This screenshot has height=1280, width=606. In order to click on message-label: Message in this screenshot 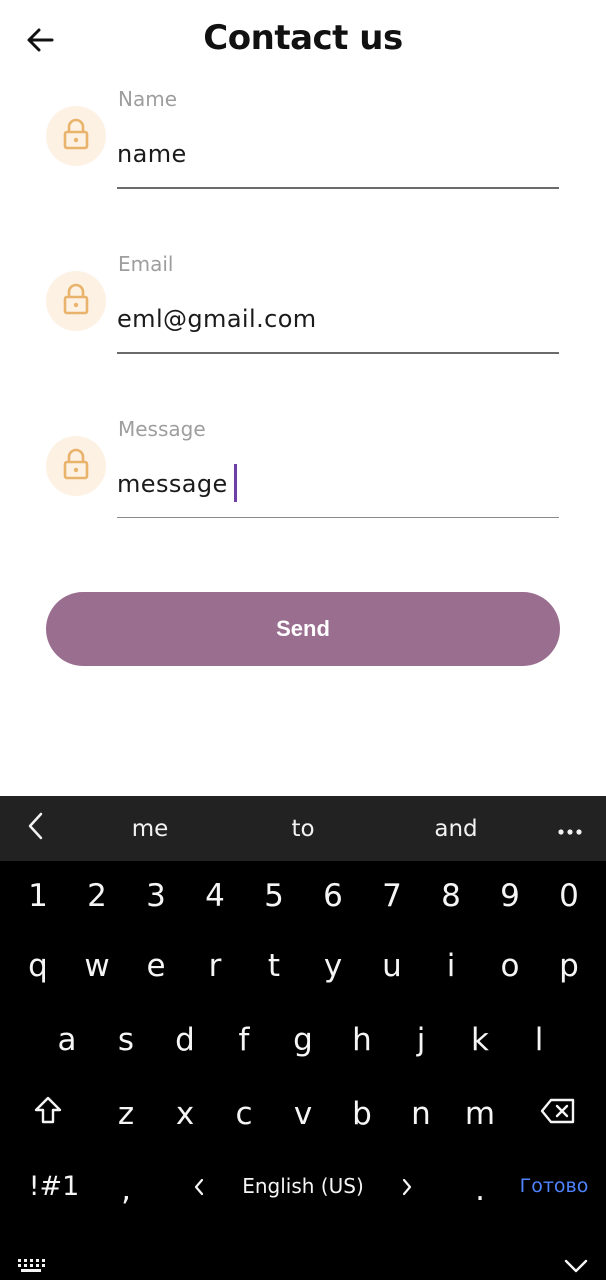, I will do `click(162, 429)`.